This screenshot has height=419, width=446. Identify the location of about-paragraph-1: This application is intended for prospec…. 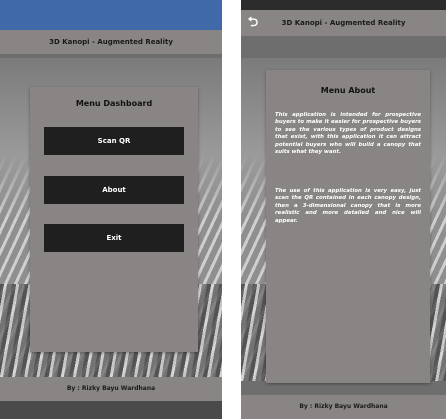
(348, 134).